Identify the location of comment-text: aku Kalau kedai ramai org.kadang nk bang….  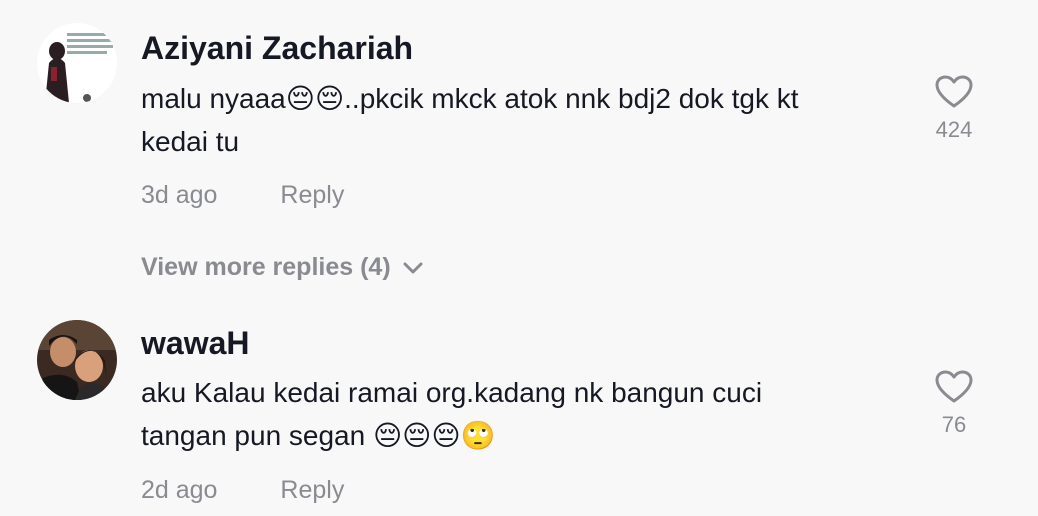
(521, 414).